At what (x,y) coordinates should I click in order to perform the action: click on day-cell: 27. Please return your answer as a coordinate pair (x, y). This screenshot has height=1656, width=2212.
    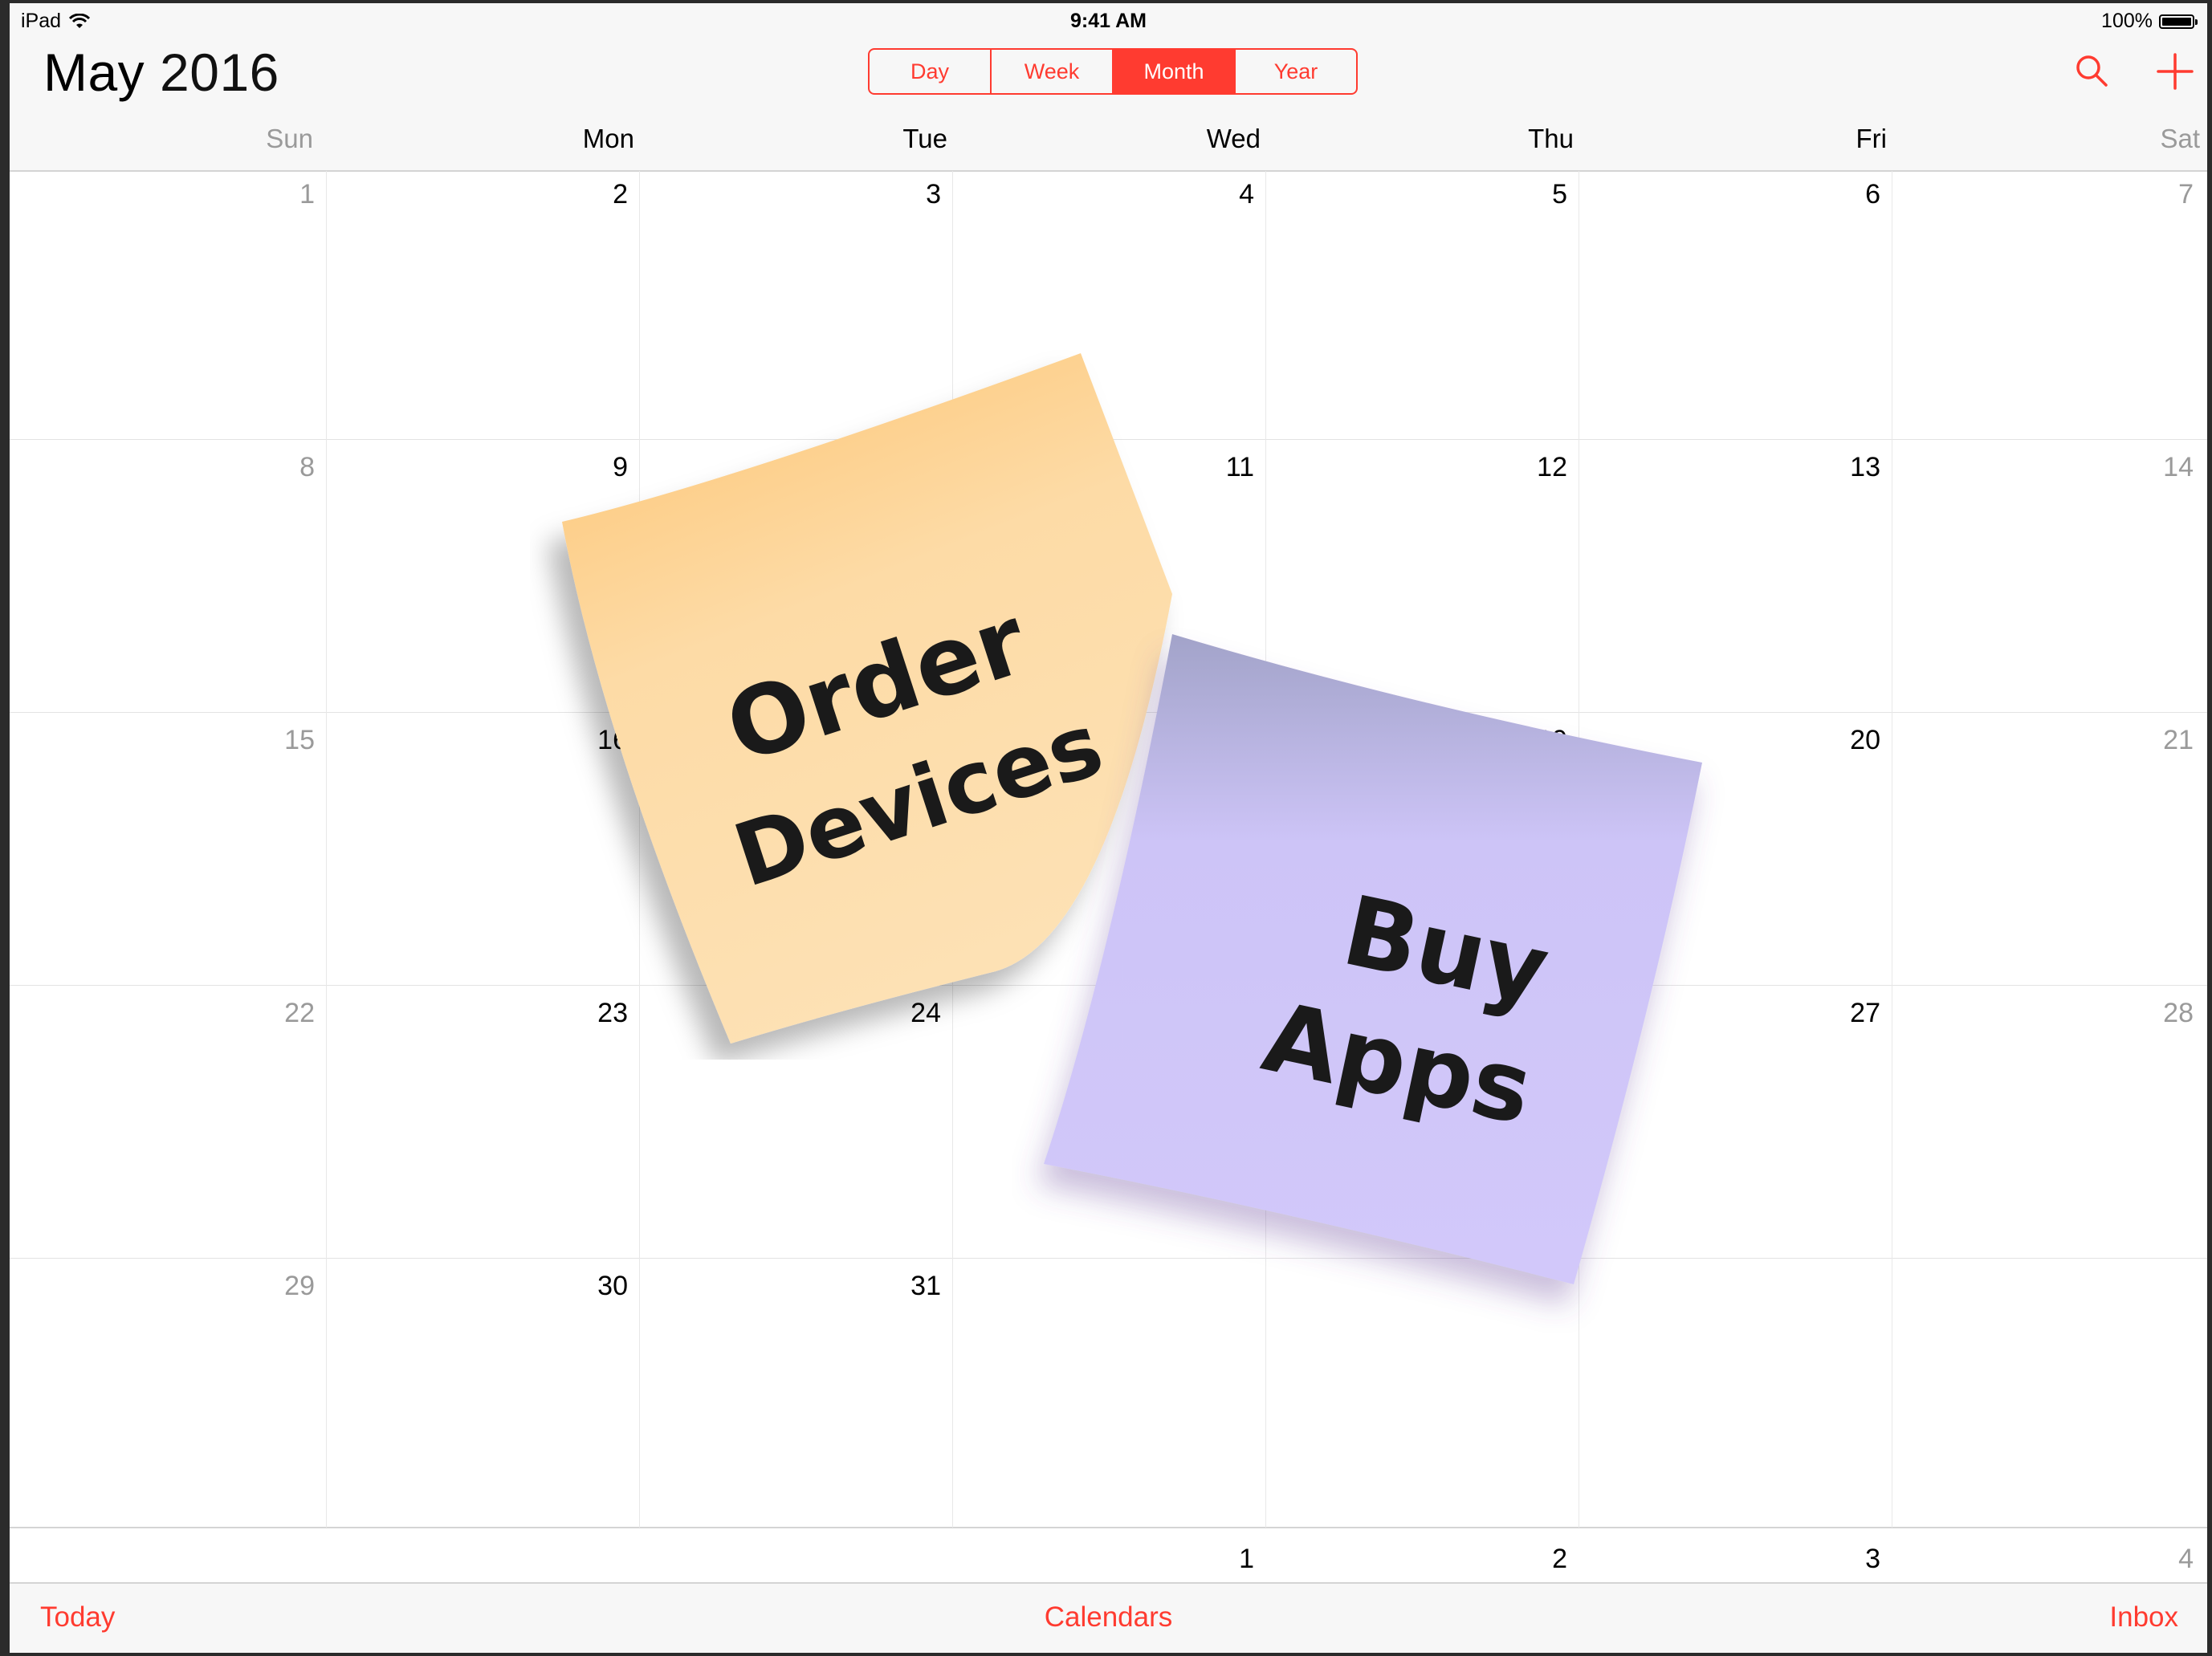
    Looking at the image, I should click on (1848, 1014).